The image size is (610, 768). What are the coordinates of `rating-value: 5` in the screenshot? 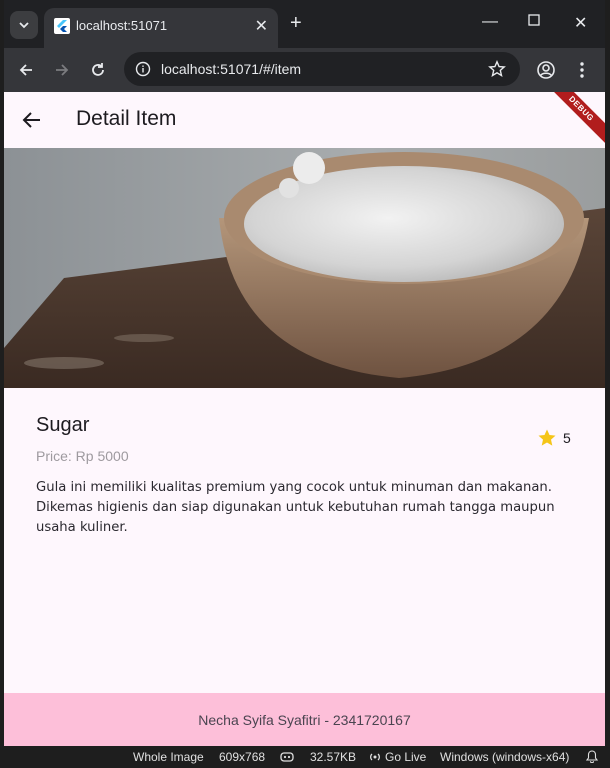 It's located at (567, 438).